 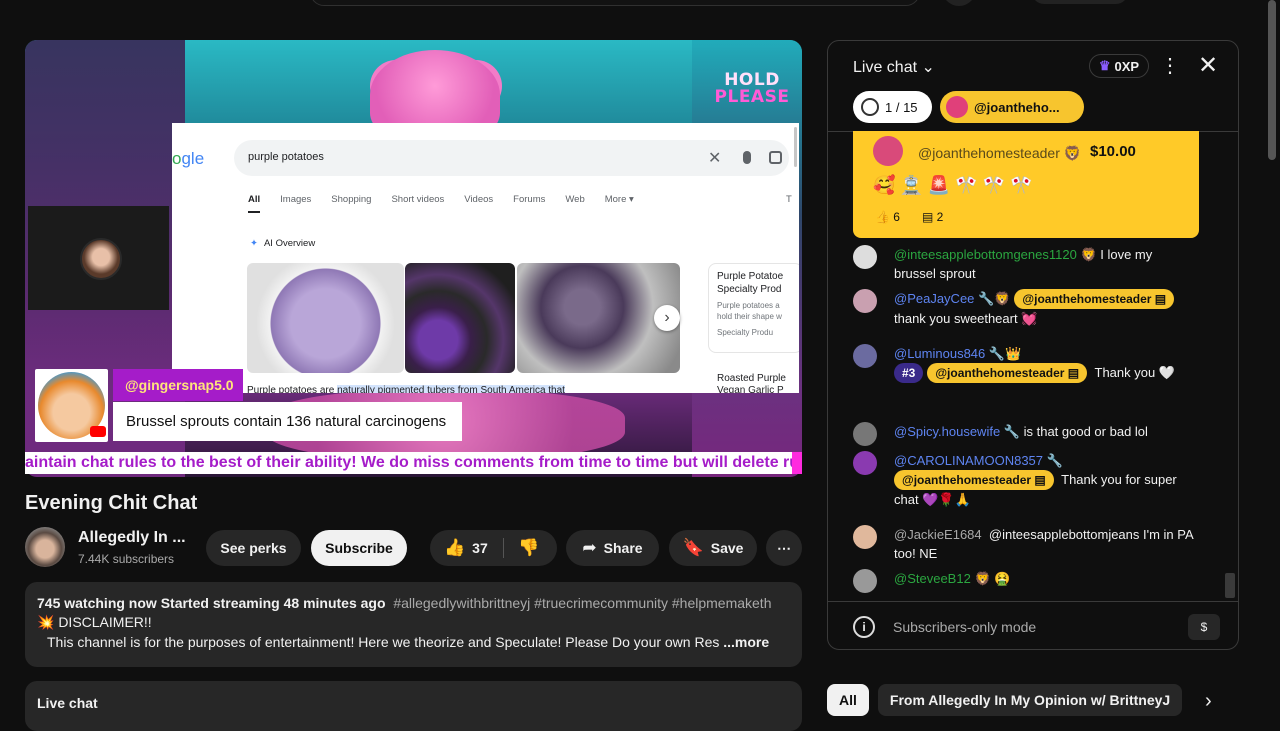 I want to click on like-divider, so click(x=503, y=548).